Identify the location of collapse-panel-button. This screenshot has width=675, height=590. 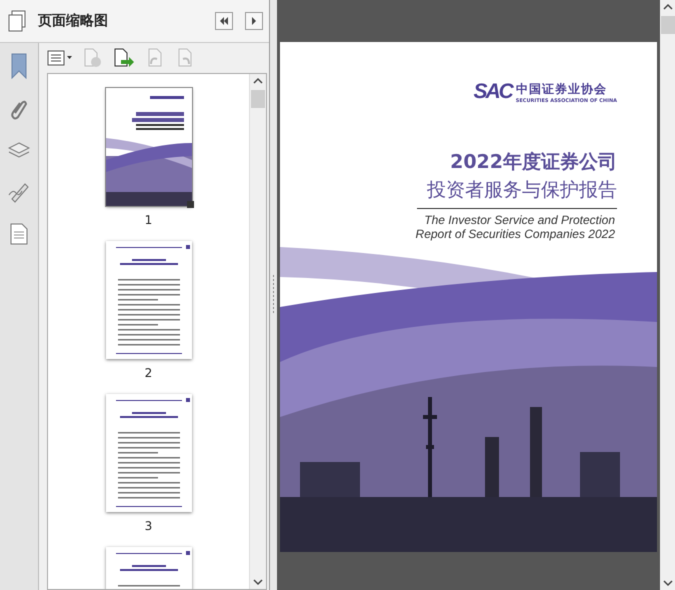
(224, 21).